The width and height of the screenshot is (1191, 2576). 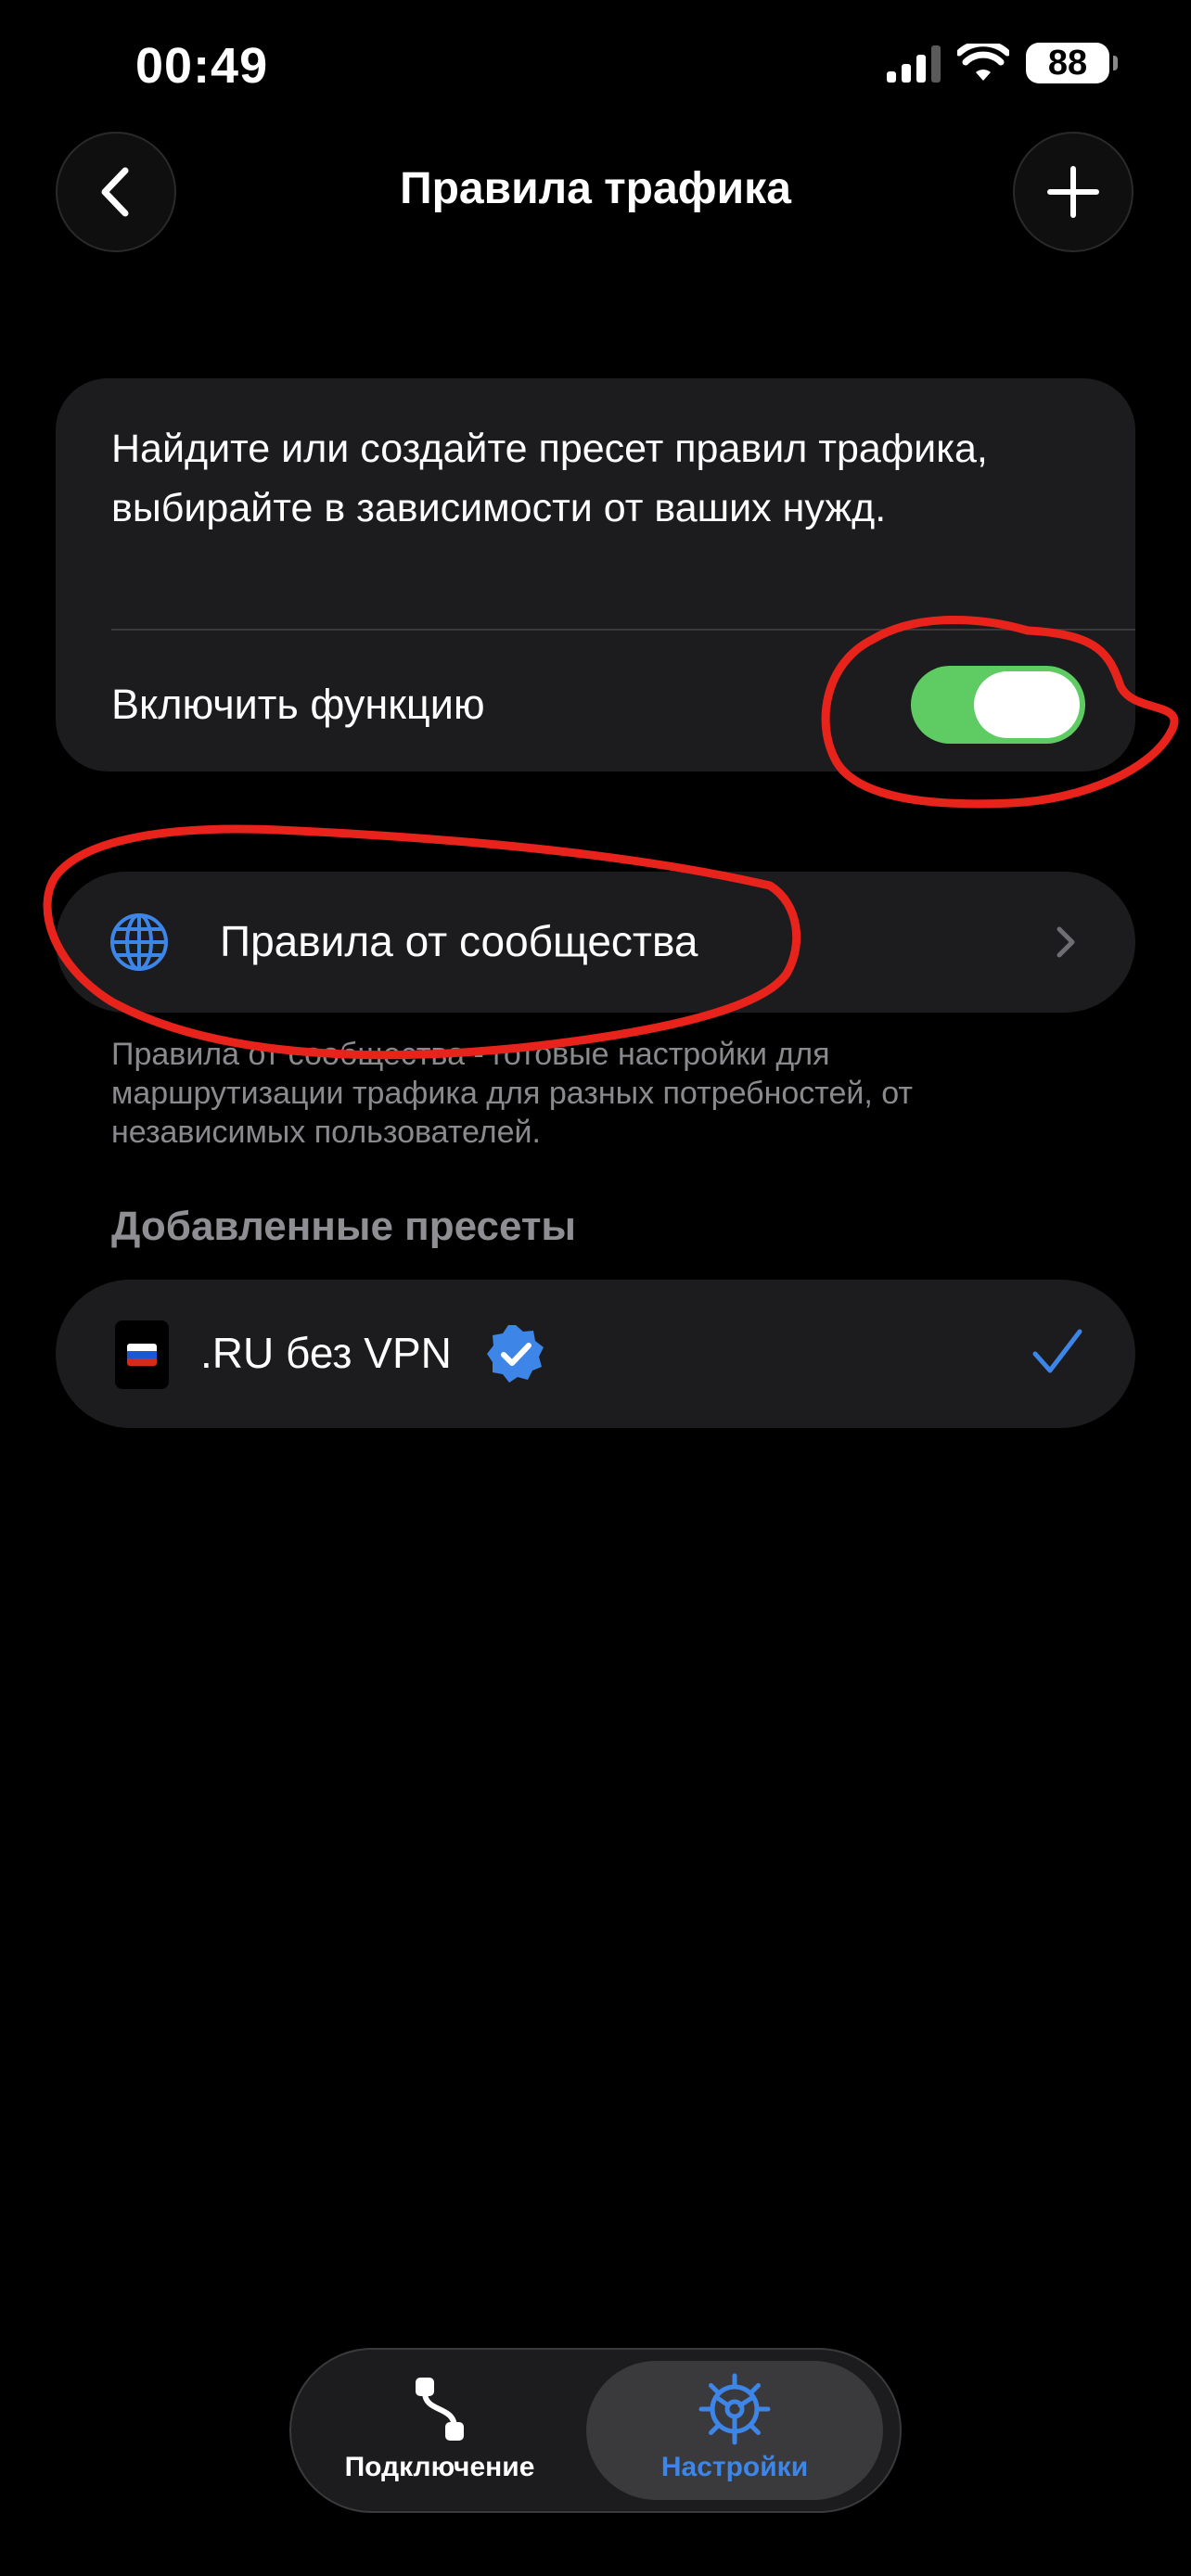 I want to click on tab-connection: Подключение, so click(x=439, y=2431).